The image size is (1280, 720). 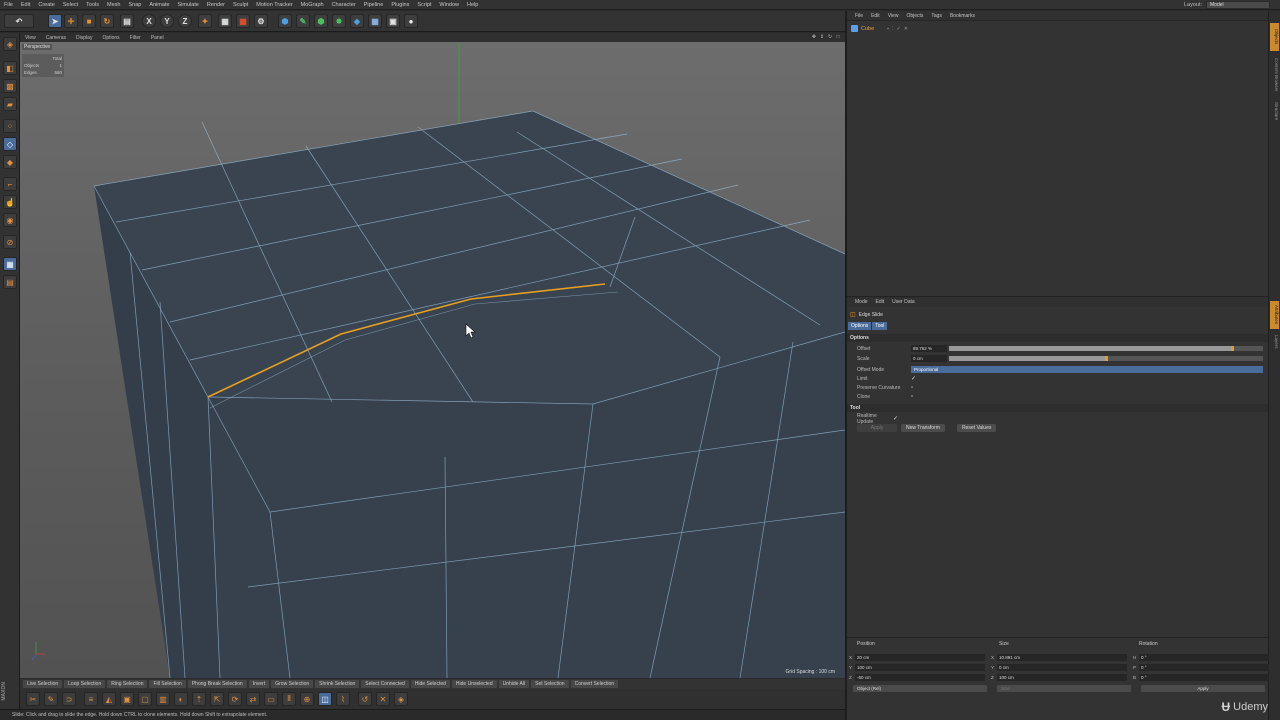 What do you see at coordinates (225, 21) in the screenshot?
I see `render-view-icon: ▦` at bounding box center [225, 21].